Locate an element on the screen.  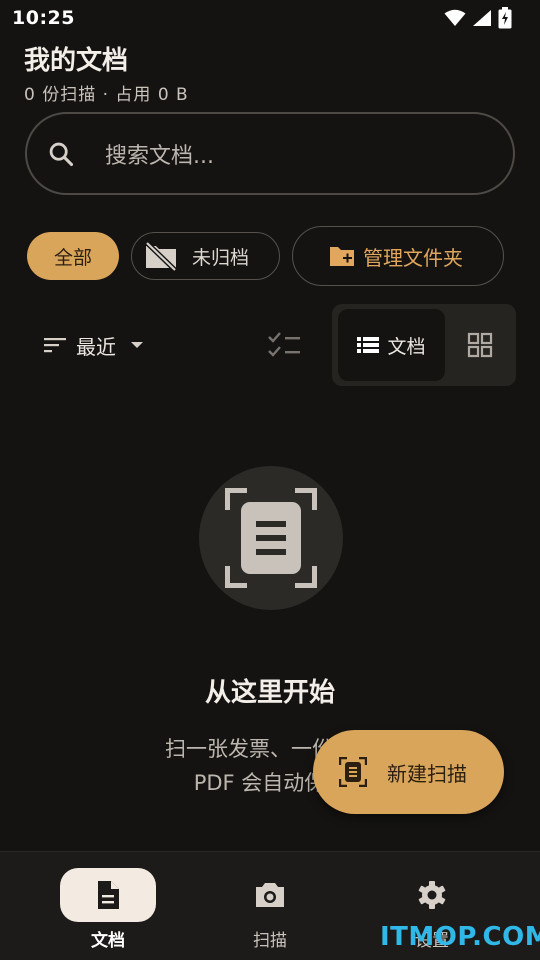
view-list-button: 文档 is located at coordinates (391, 345).